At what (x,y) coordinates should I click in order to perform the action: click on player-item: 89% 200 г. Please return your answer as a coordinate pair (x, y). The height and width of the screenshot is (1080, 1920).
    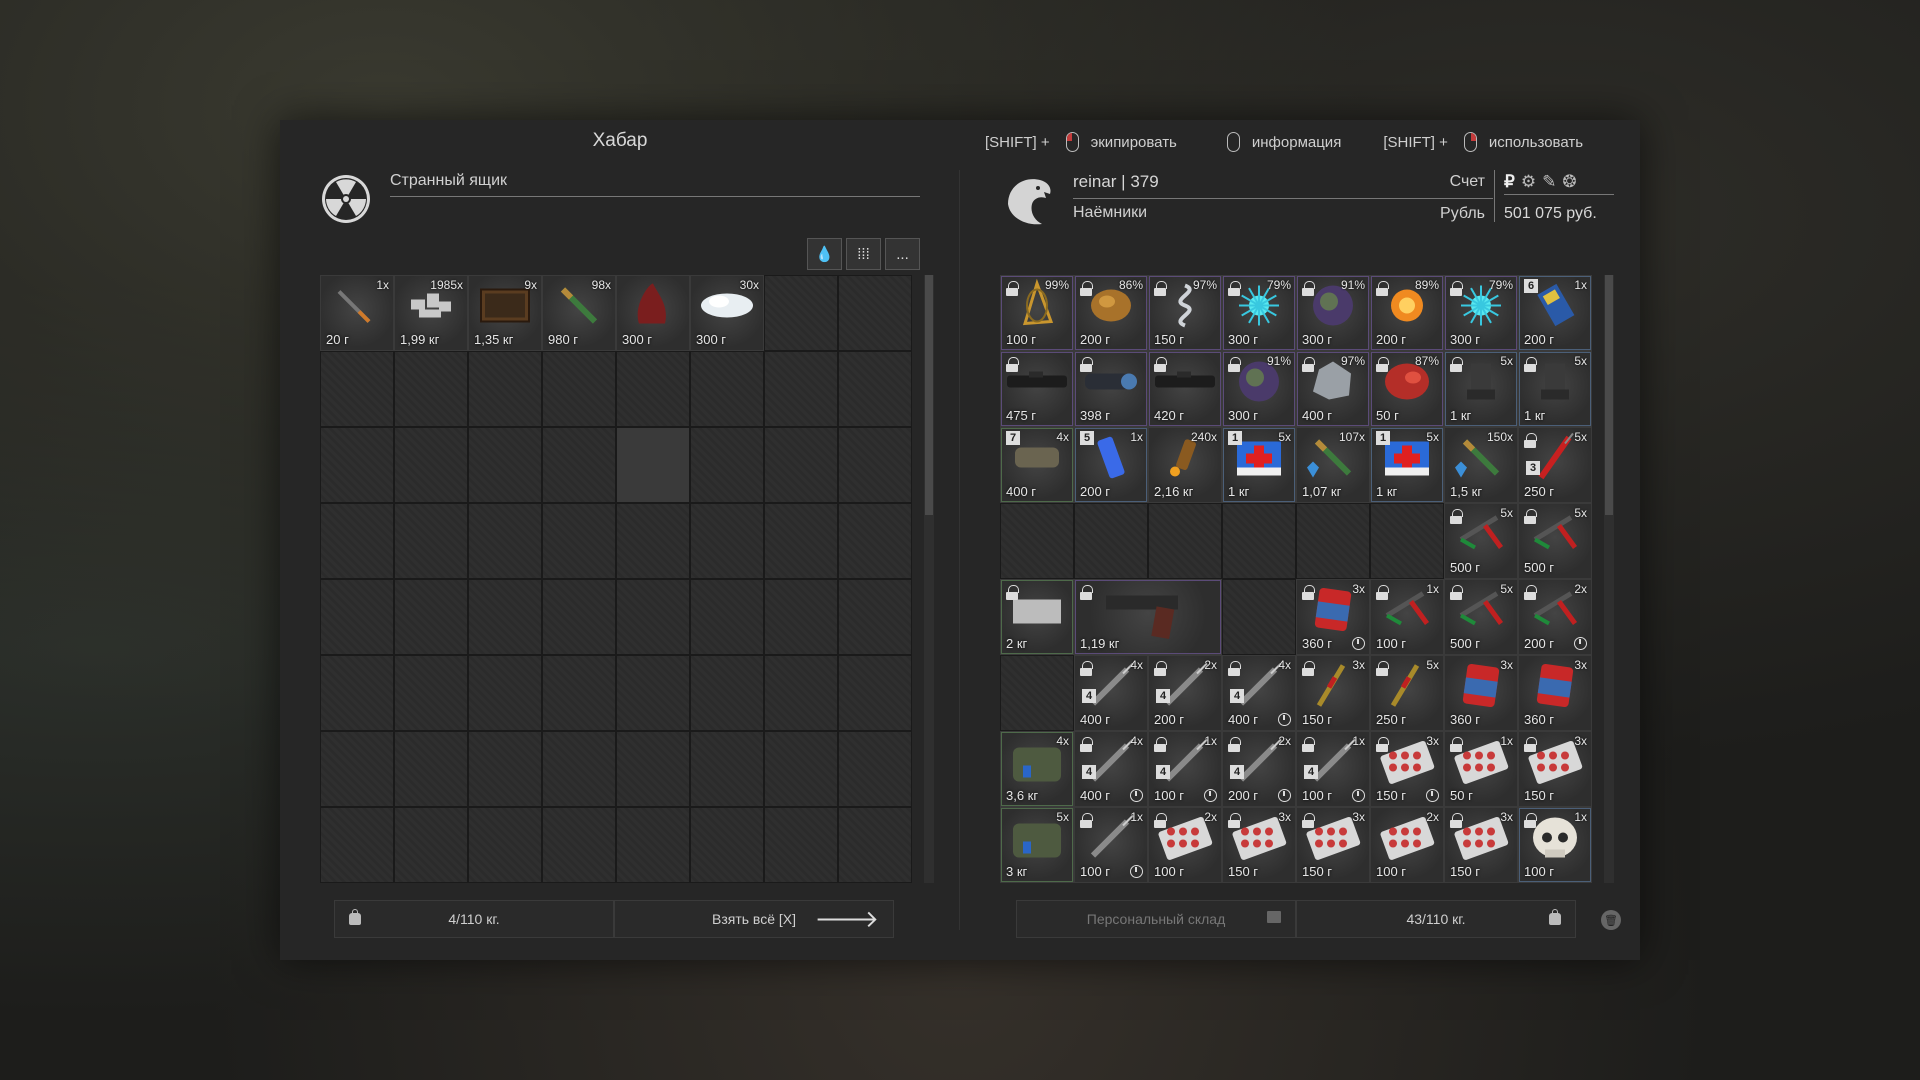
    Looking at the image, I should click on (1407, 313).